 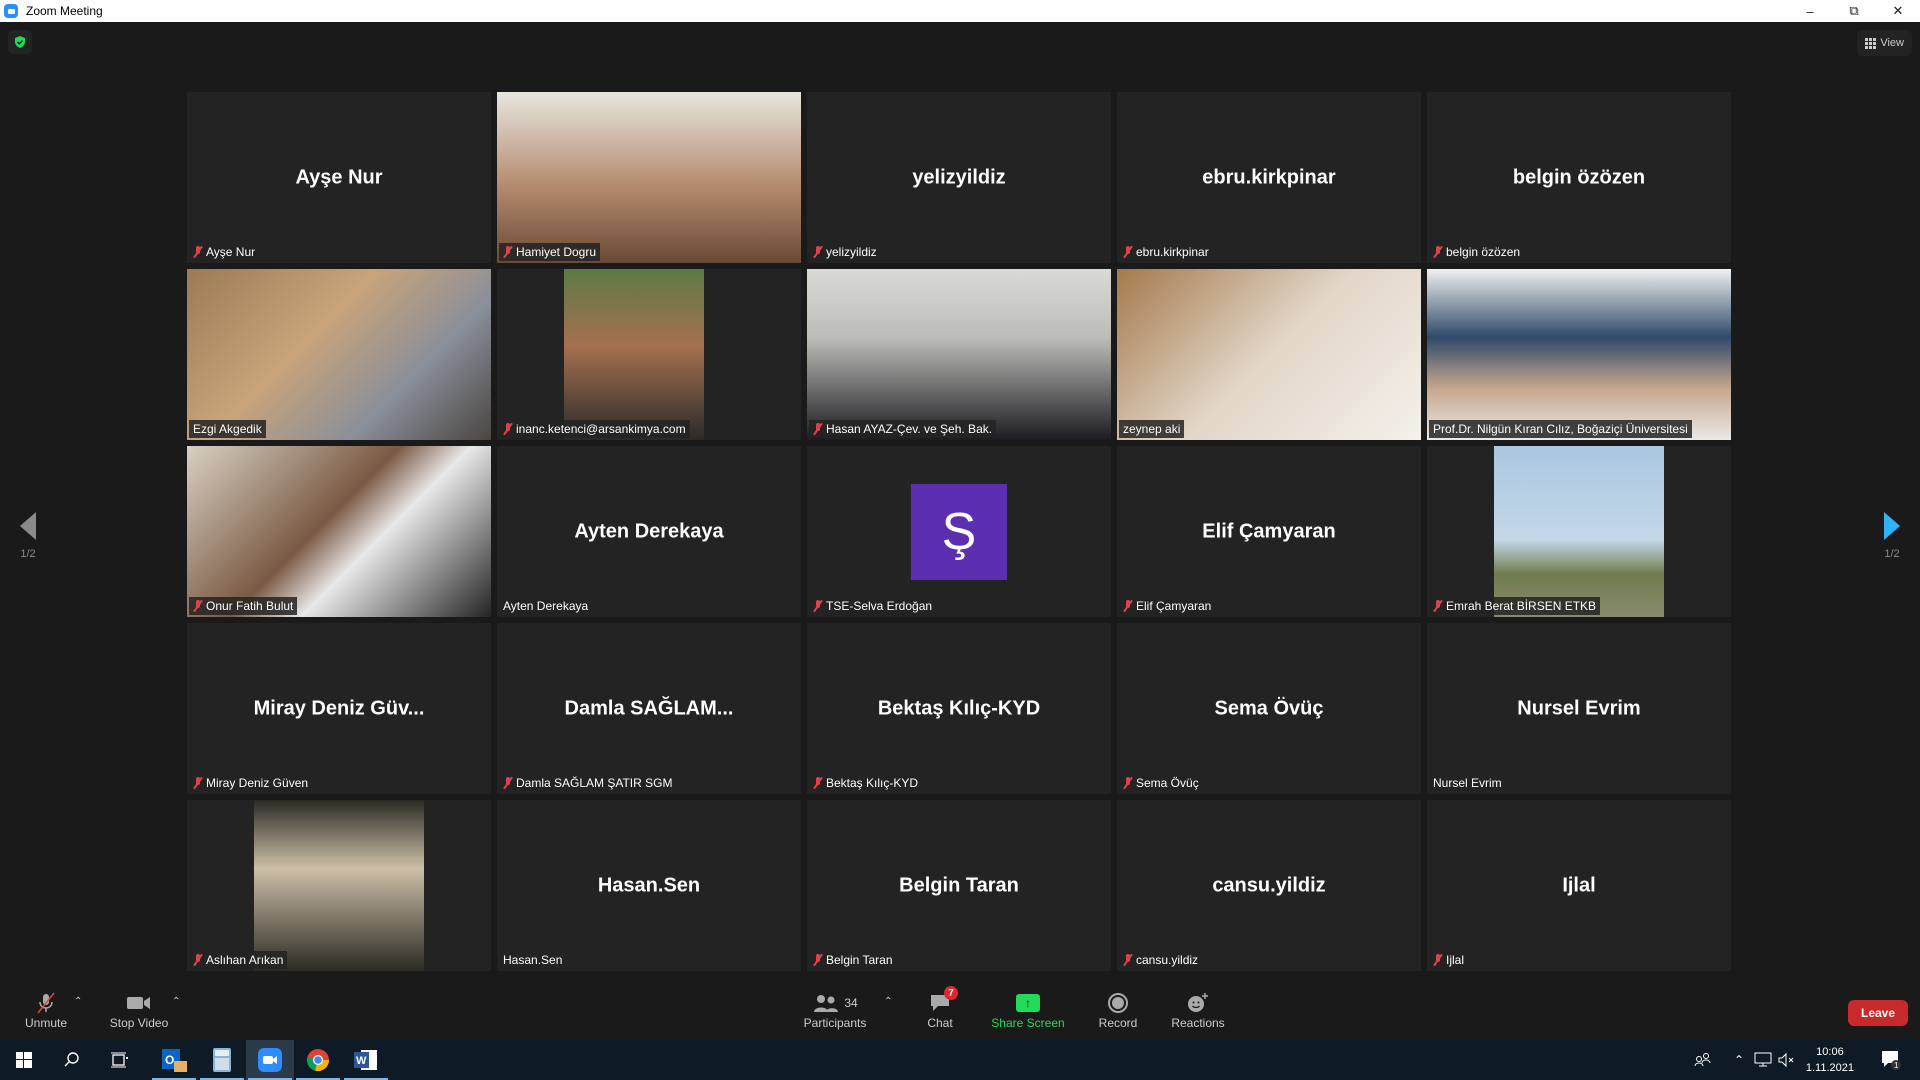 I want to click on participant-tile: Bektaş Kılıç-KYD Bektaş Kılıç-KYD, so click(x=959, y=708).